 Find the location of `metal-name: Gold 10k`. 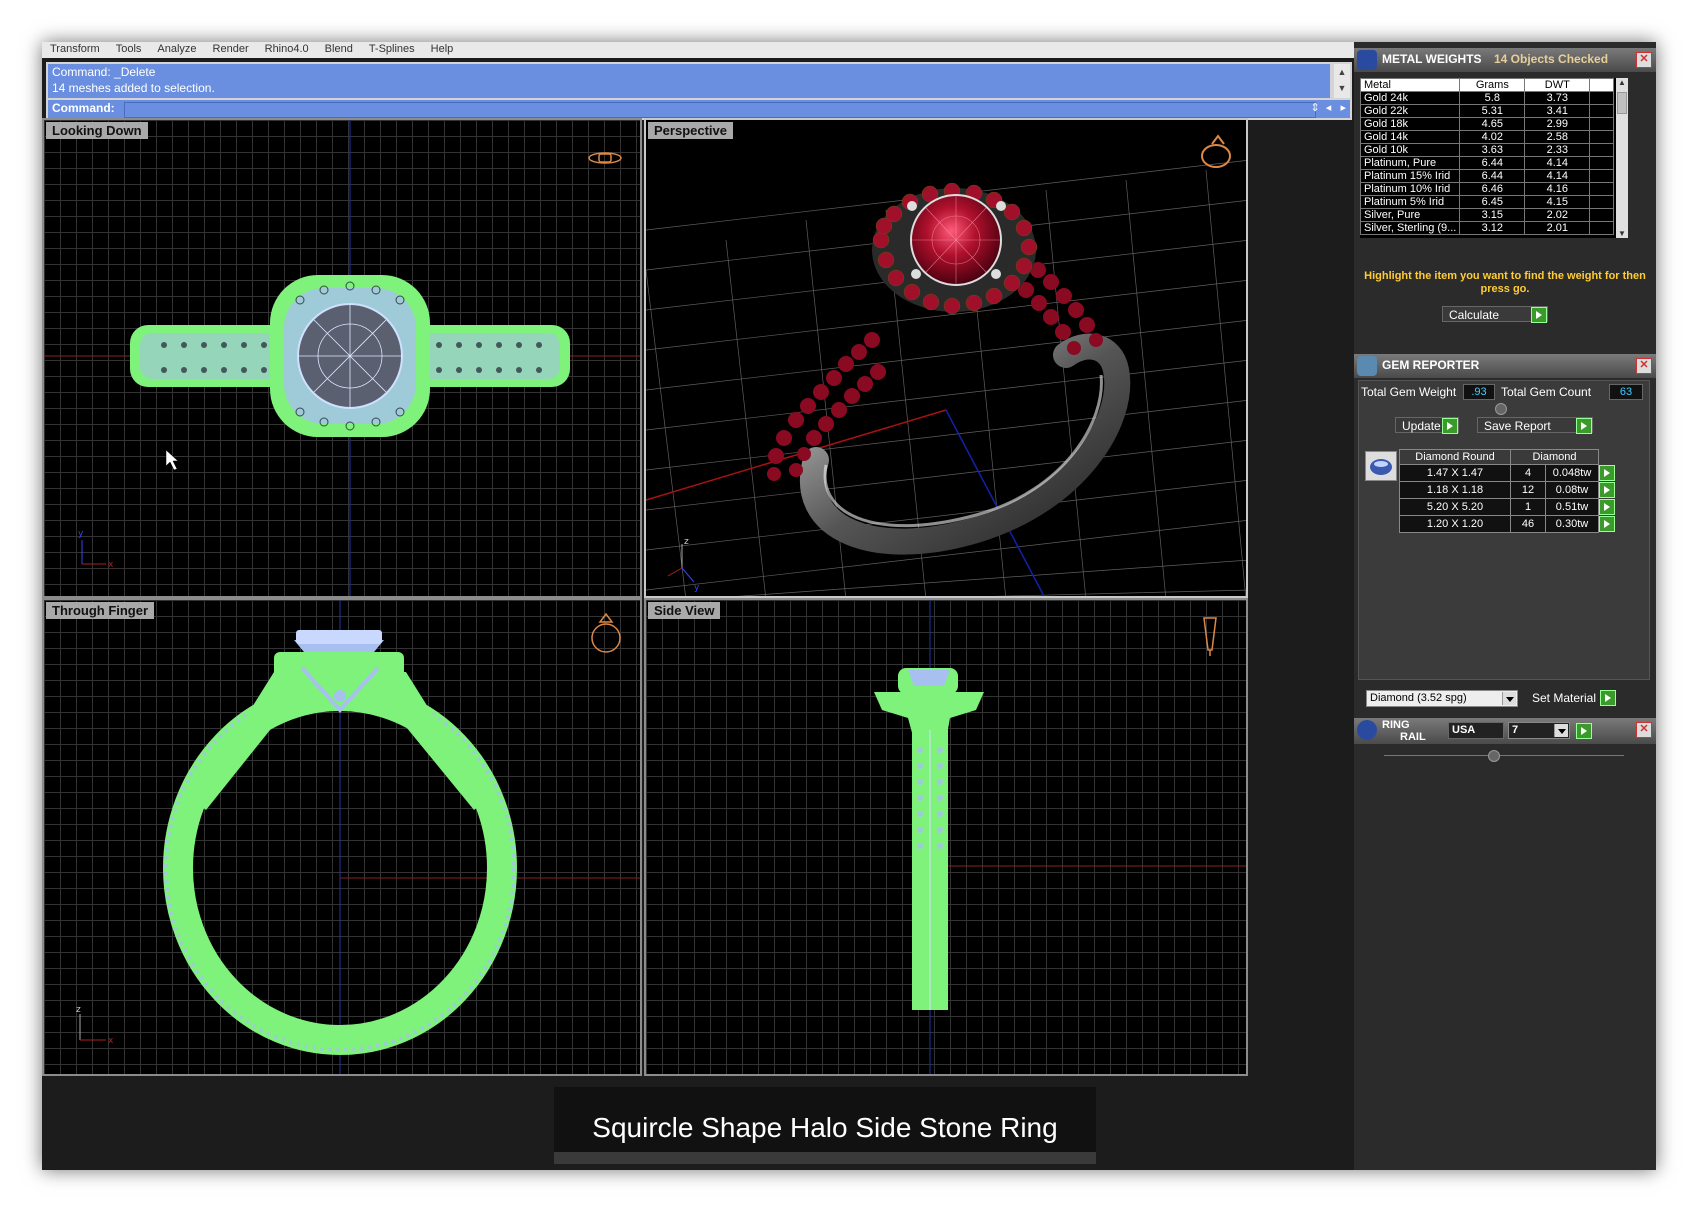

metal-name: Gold 10k is located at coordinates (1410, 150).